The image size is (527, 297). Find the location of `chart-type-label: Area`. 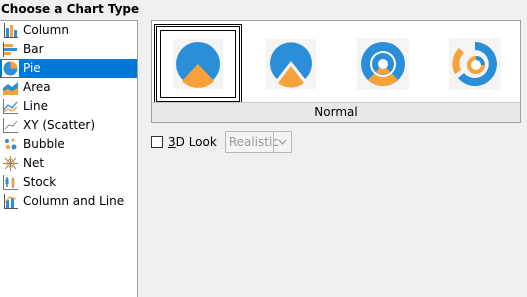

chart-type-label: Area is located at coordinates (37, 87).